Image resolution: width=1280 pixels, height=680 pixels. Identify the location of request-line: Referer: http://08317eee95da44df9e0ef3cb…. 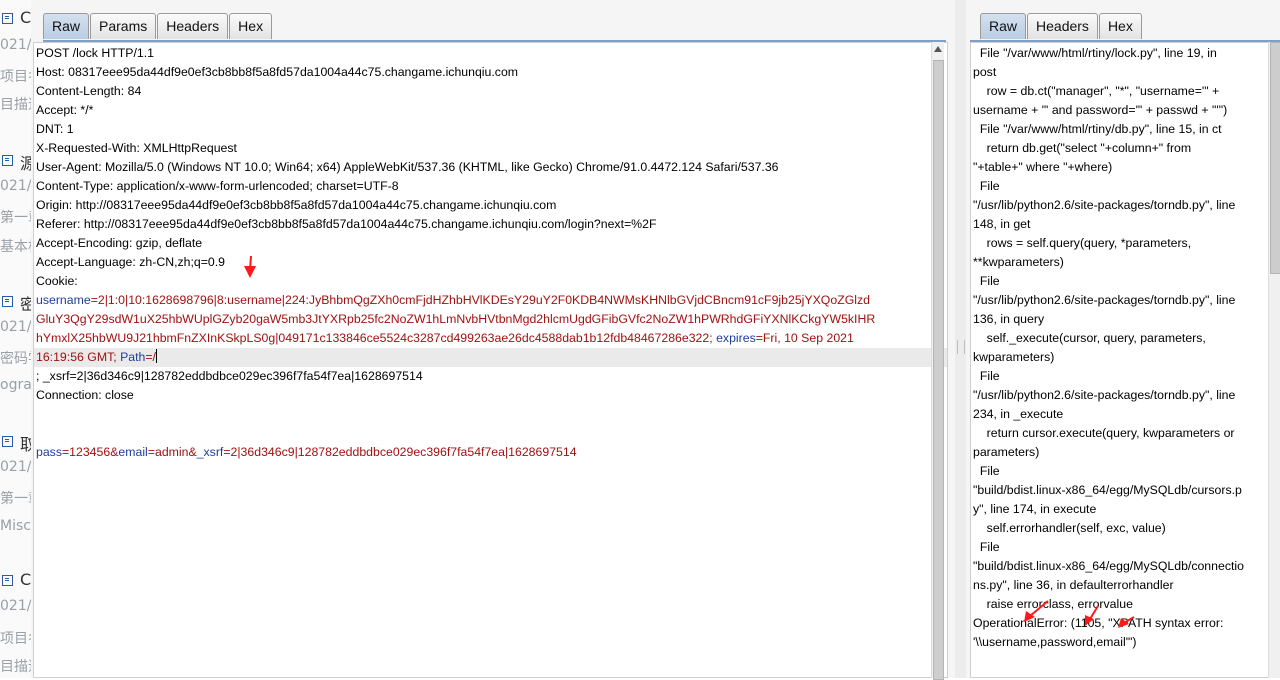
(346, 224).